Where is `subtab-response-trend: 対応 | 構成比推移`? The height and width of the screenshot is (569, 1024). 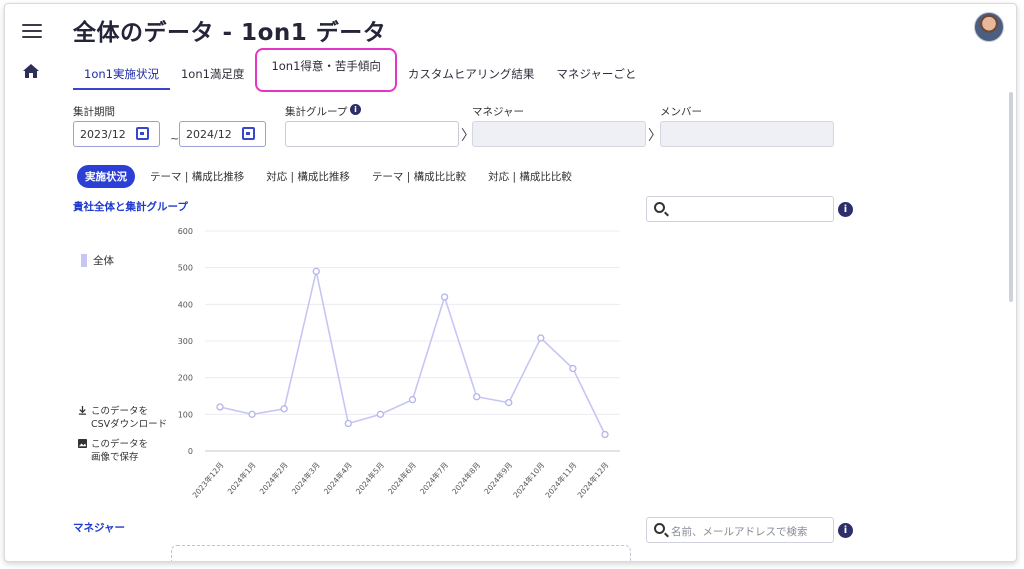 subtab-response-trend: 対応 | 構成比推移 is located at coordinates (308, 176).